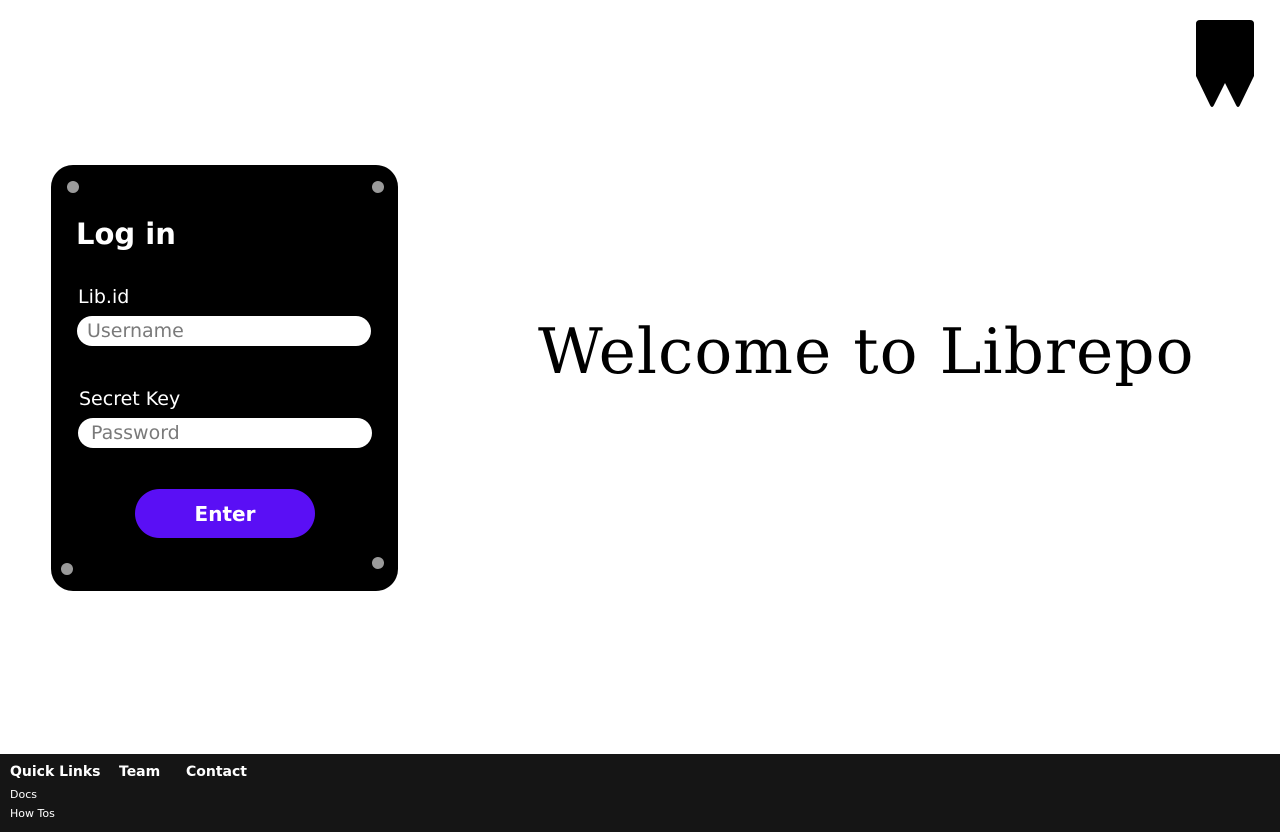  What do you see at coordinates (866, 351) in the screenshot?
I see `welcome-heading: Welcome to Librepo` at bounding box center [866, 351].